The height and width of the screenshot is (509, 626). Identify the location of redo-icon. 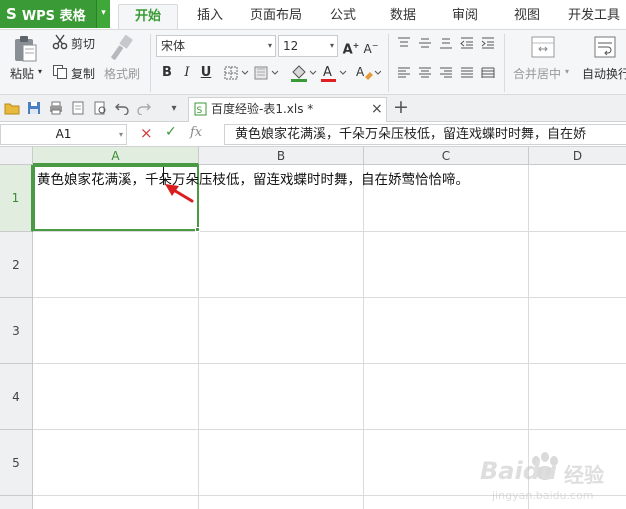
(144, 108).